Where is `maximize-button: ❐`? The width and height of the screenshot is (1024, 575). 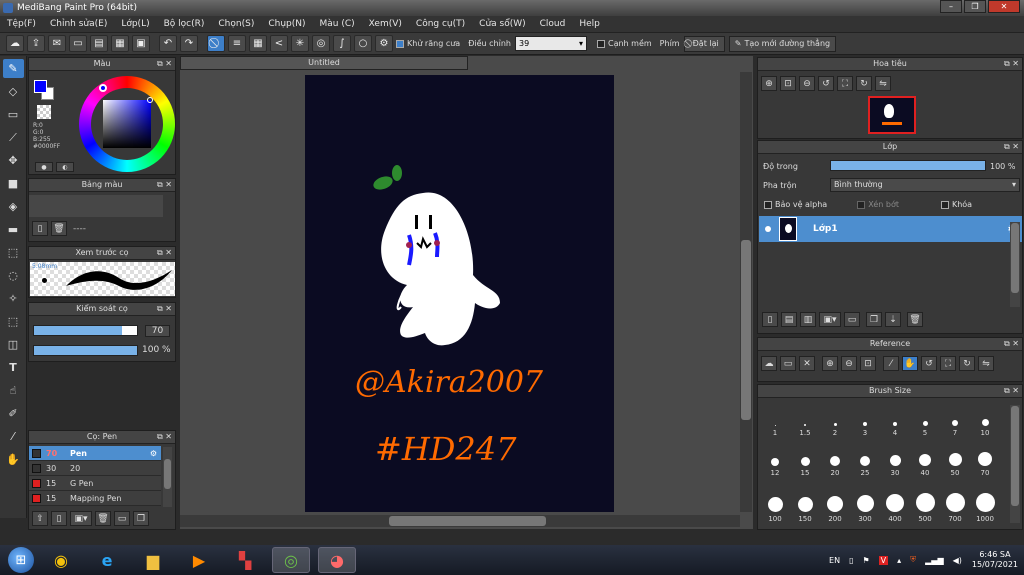
maximize-button: ❐ is located at coordinates (975, 6).